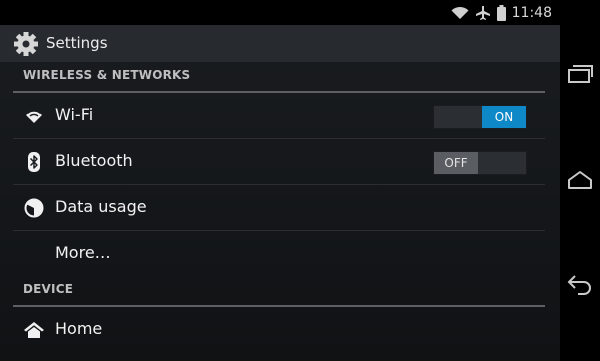 The height and width of the screenshot is (361, 600). Describe the element at coordinates (101, 206) in the screenshot. I see `settings-item-label: Data usage` at that location.